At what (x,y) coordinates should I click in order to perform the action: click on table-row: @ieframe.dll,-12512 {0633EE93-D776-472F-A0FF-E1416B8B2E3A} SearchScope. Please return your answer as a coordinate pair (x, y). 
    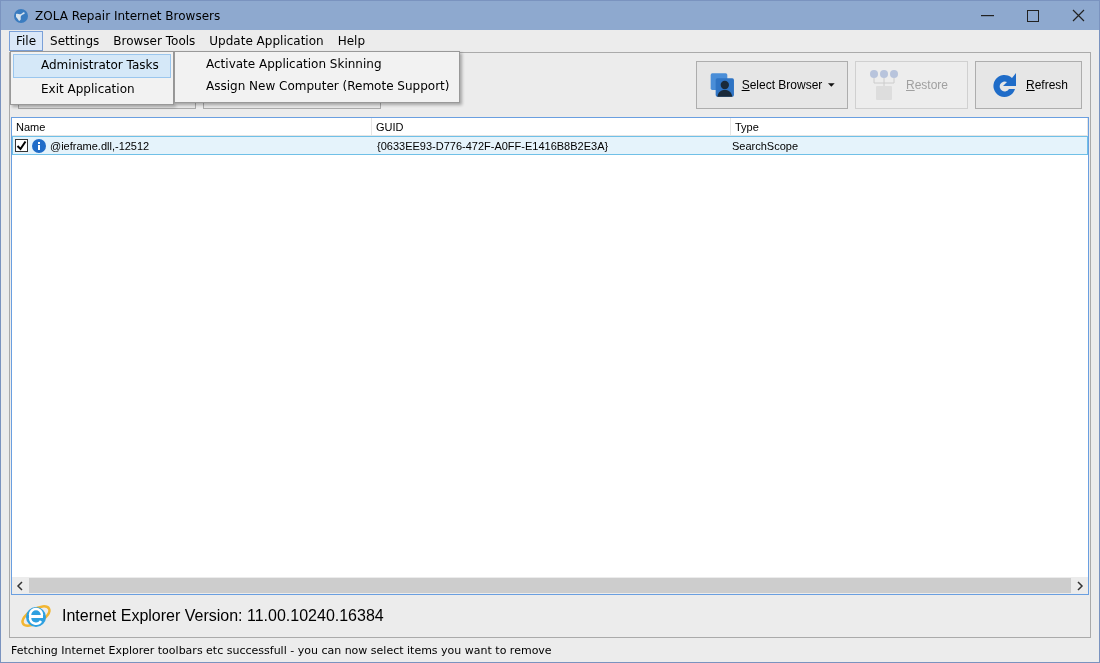
    Looking at the image, I should click on (550, 145).